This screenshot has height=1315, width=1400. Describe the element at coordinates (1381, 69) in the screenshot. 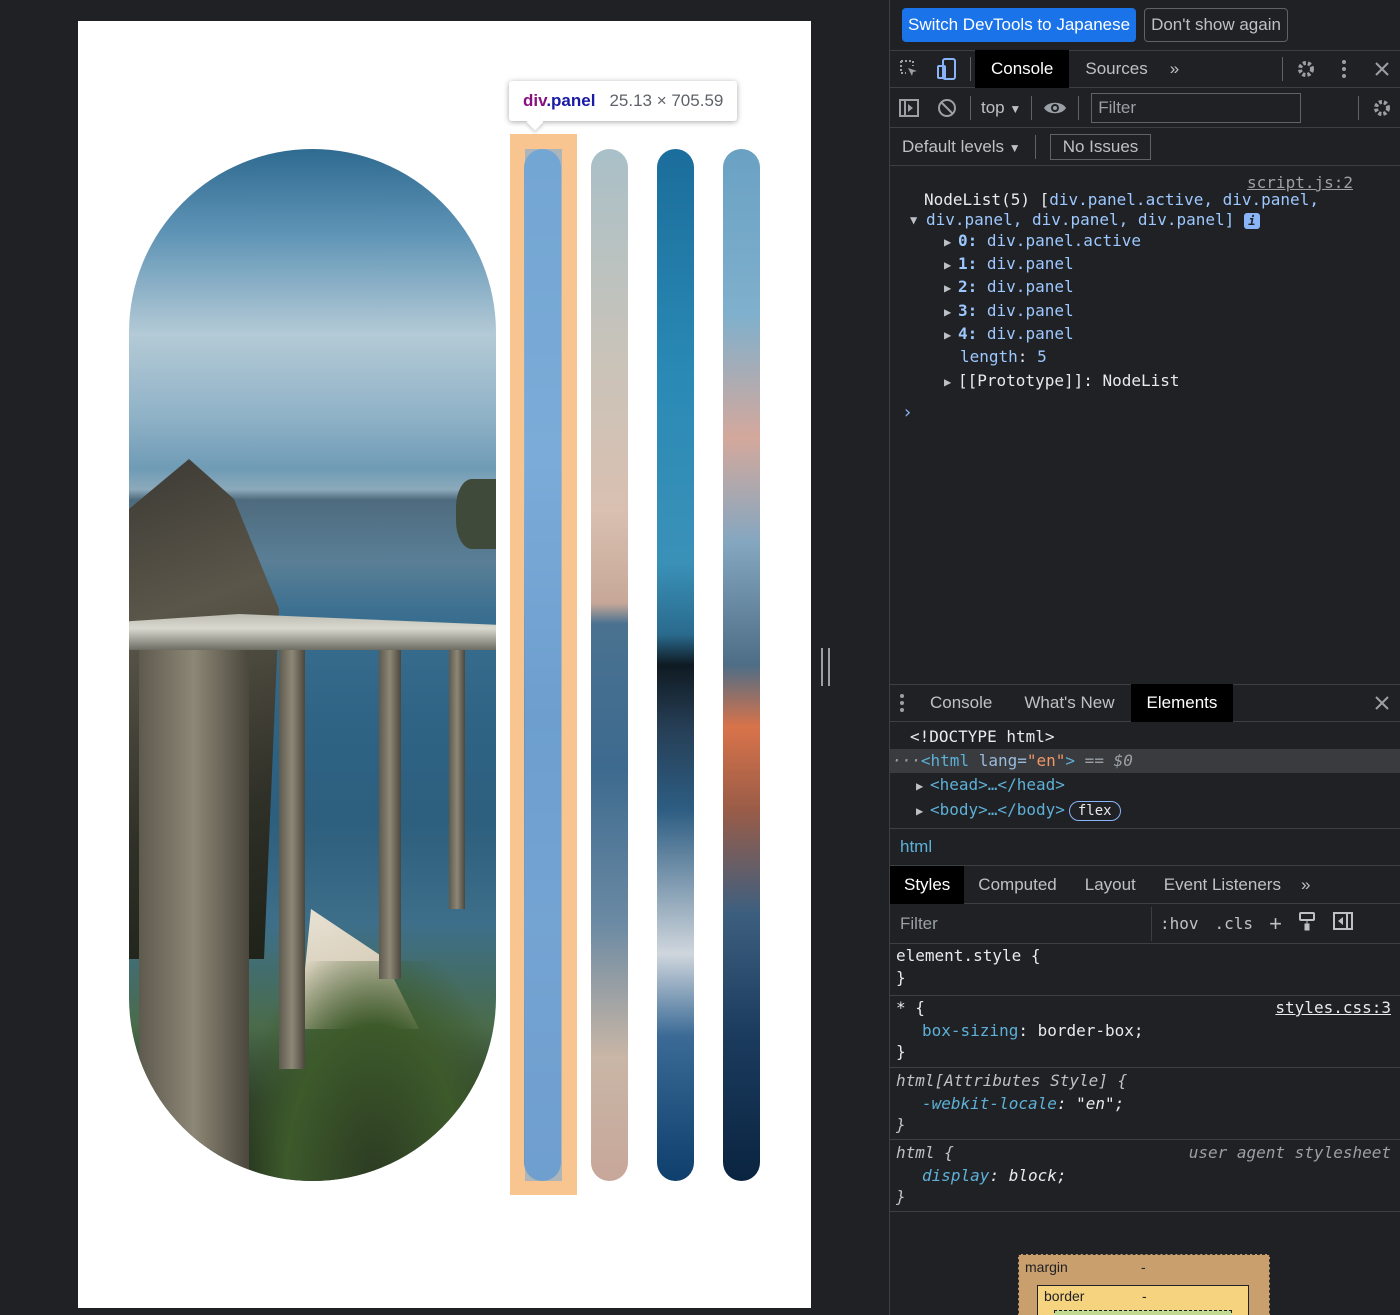

I see `close-devtools-icon` at that location.